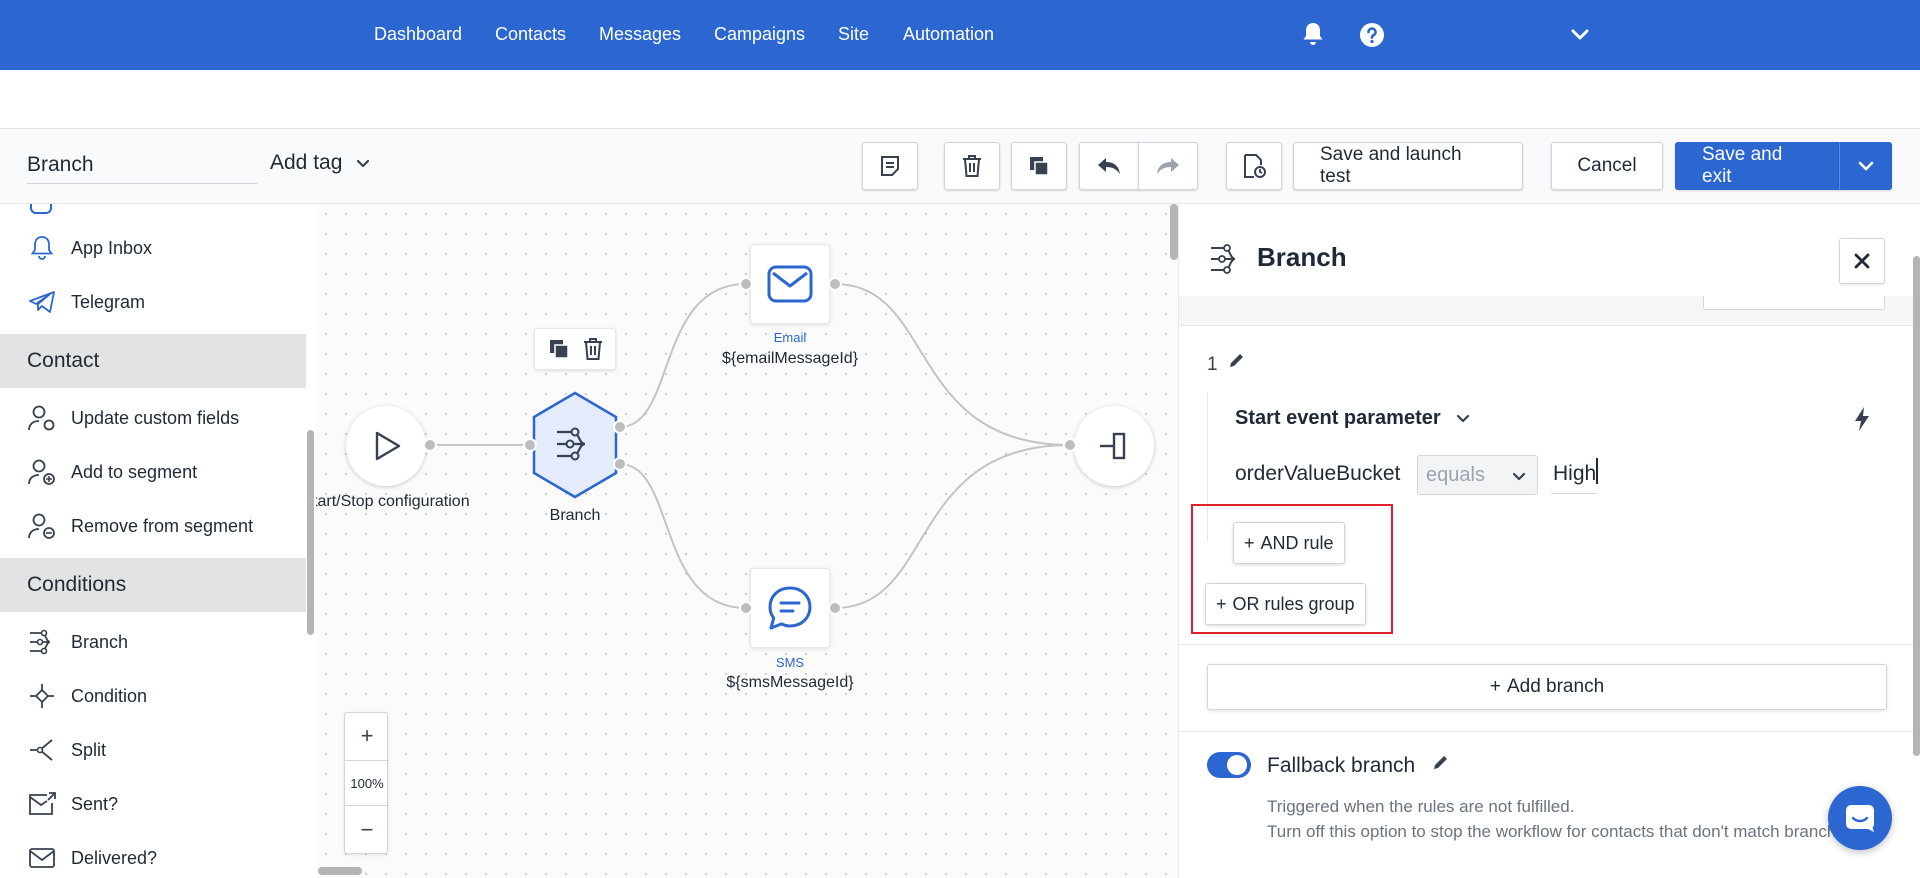 The image size is (1920, 878). What do you see at coordinates (759, 34) in the screenshot?
I see `nav-campaigns: Campaigns` at bounding box center [759, 34].